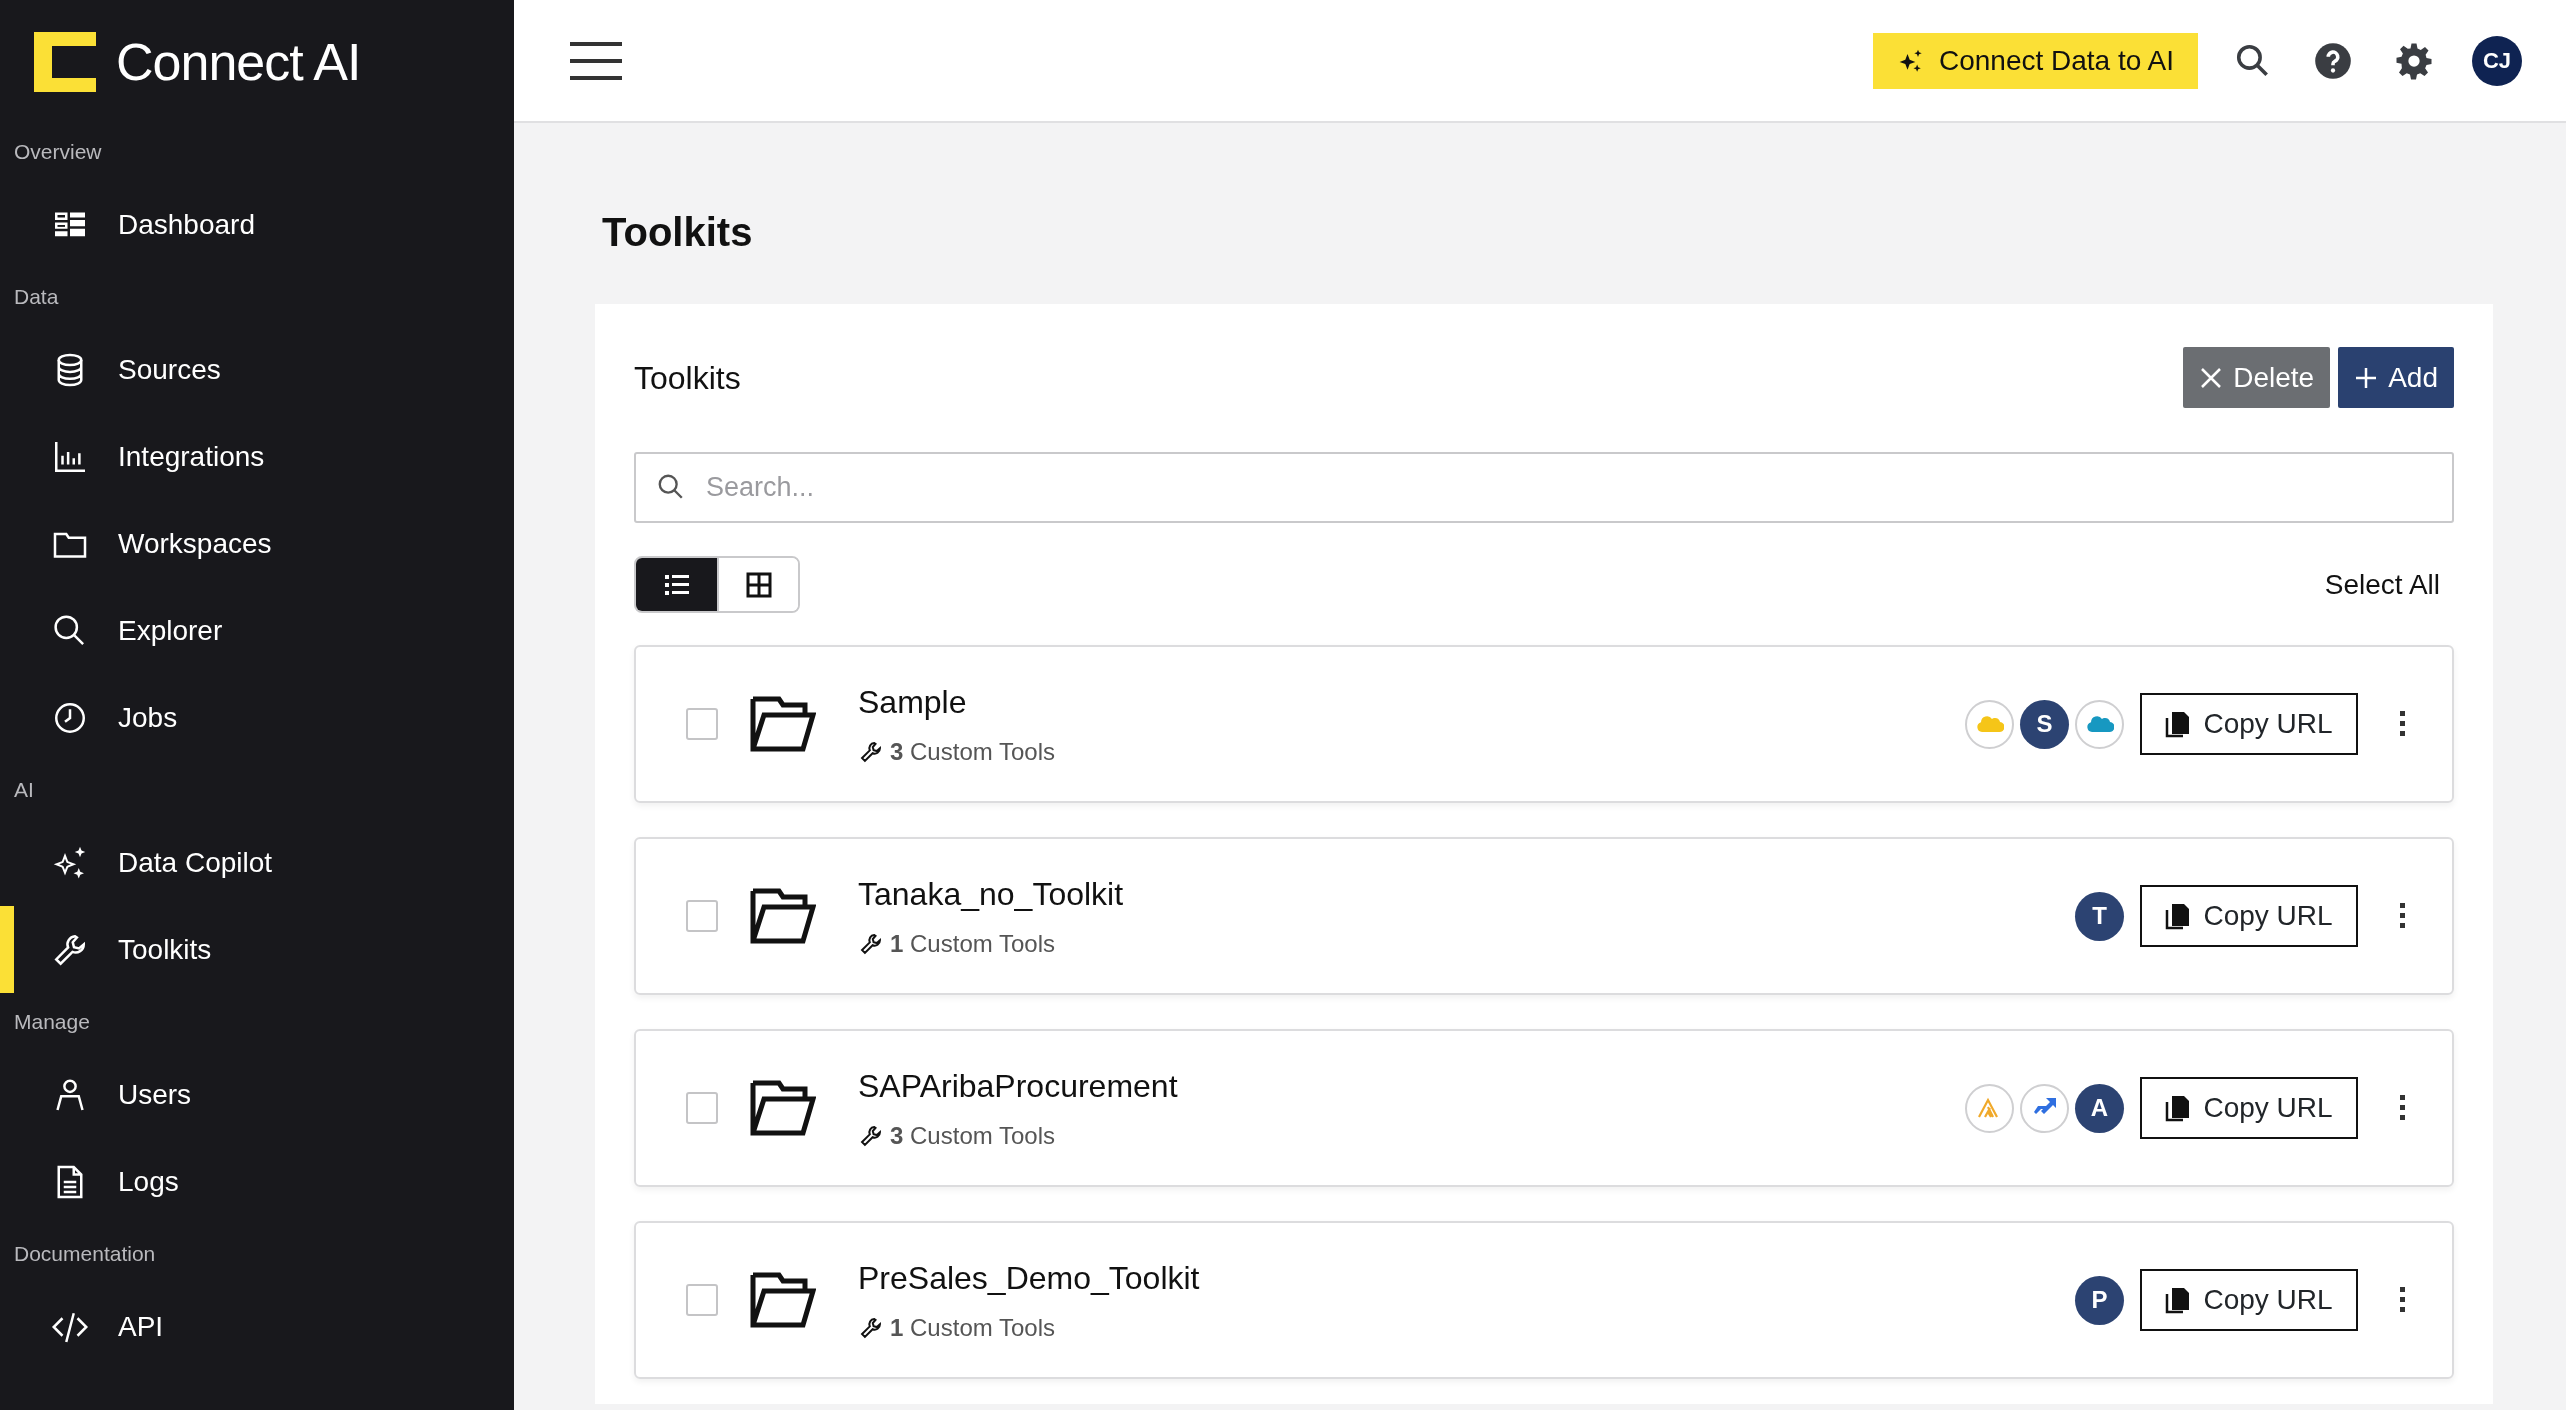 The width and height of the screenshot is (2566, 1410). What do you see at coordinates (257, 1094) in the screenshot?
I see `sidebar-item: Users` at bounding box center [257, 1094].